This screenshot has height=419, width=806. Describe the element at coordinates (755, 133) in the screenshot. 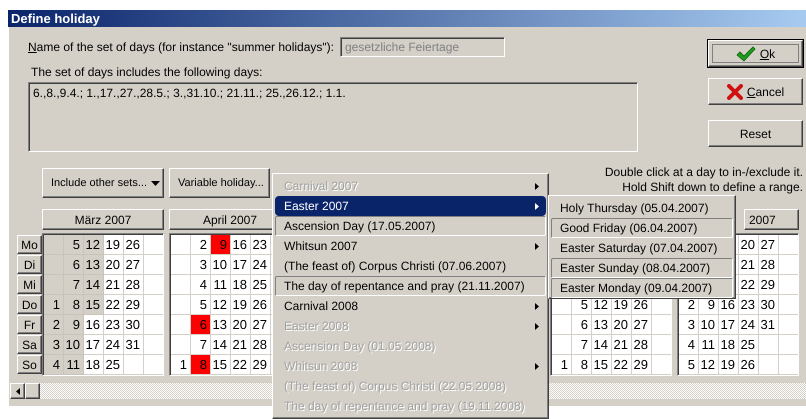

I see `reset-button: Reset` at that location.